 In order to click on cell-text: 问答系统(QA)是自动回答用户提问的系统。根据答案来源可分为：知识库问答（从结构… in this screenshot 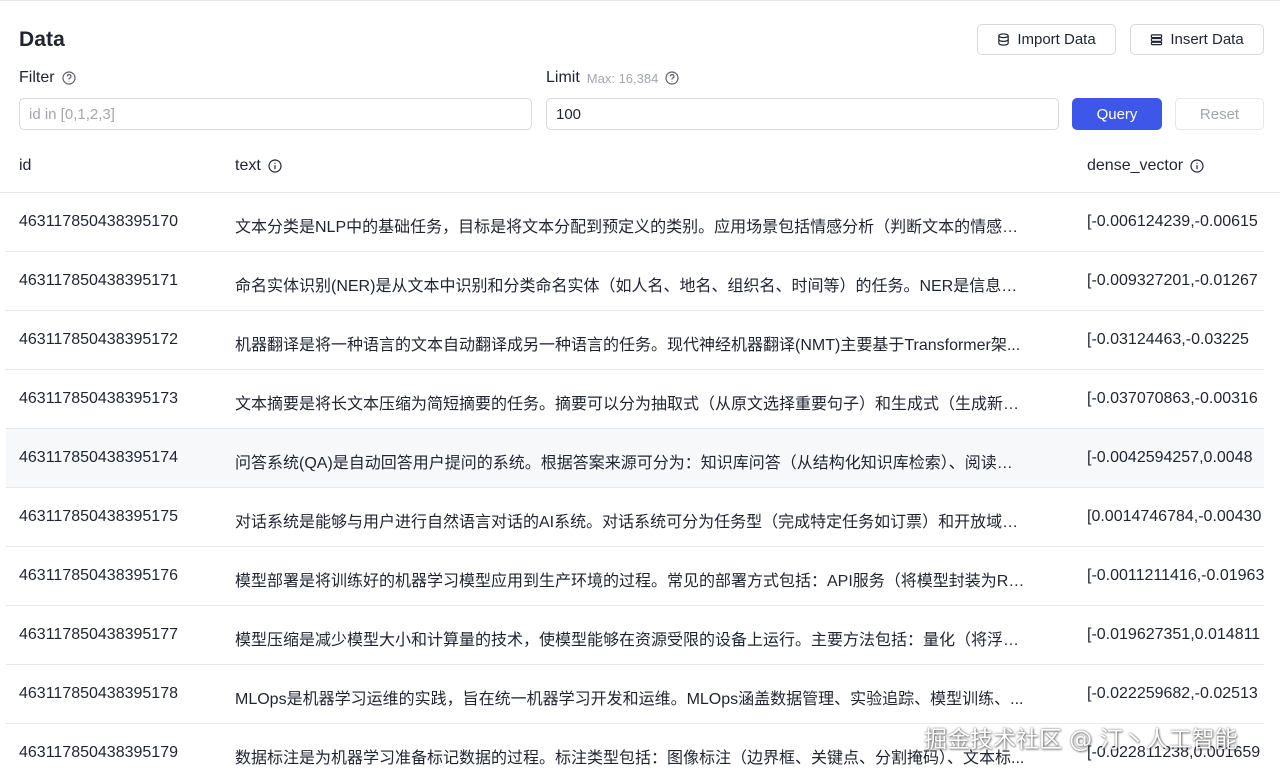, I will do `click(630, 463)`.